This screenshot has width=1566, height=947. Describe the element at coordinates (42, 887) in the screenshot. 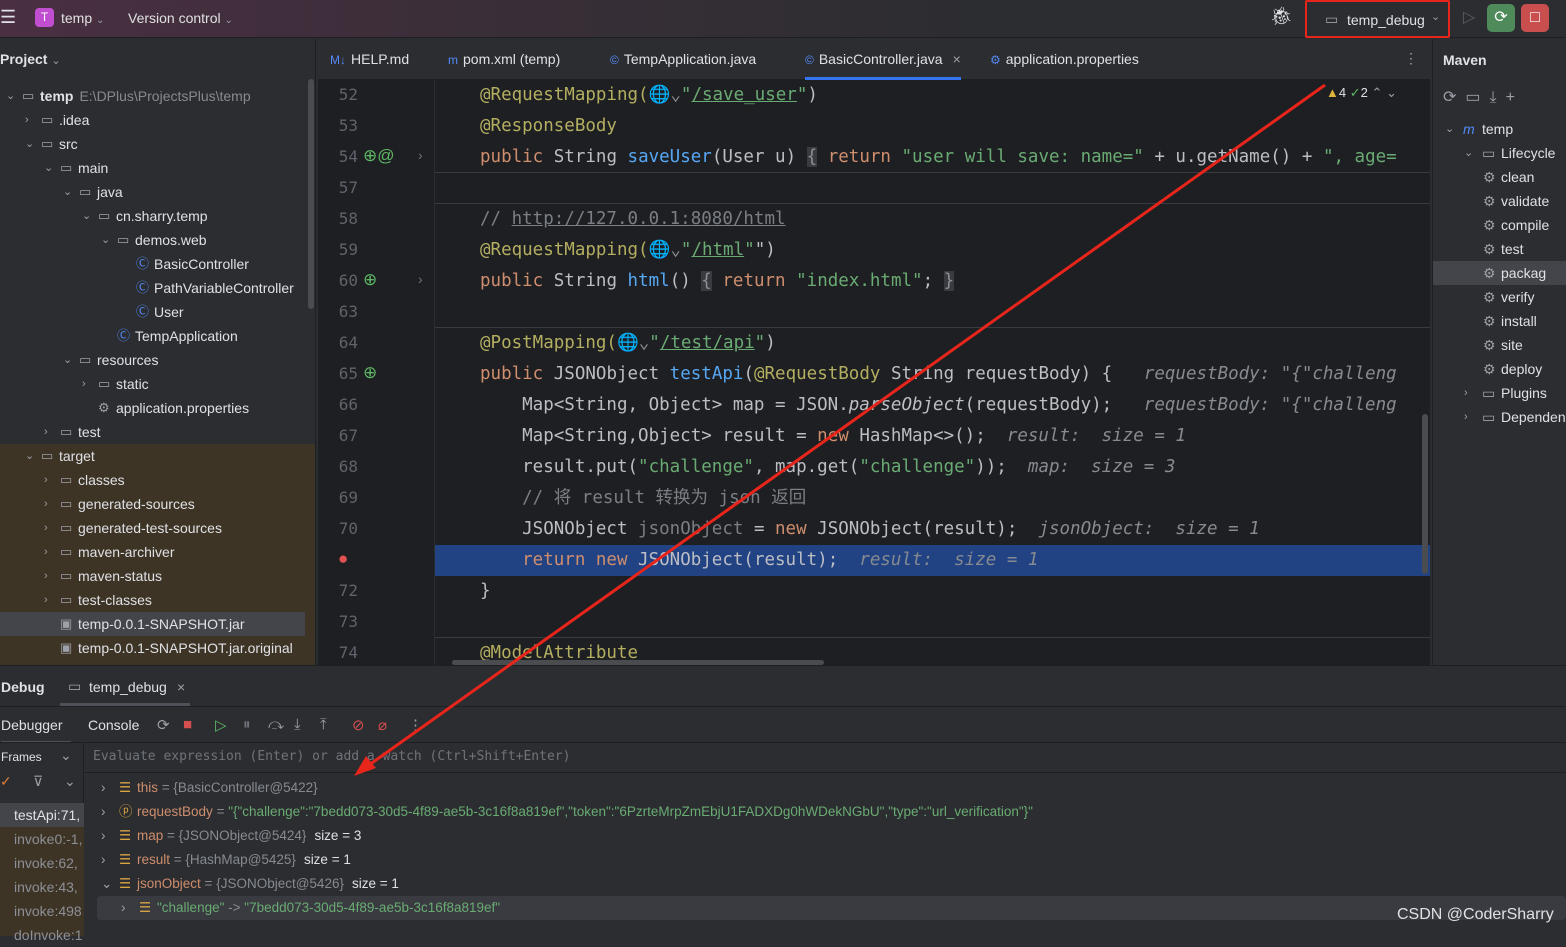

I see `stack-frame: invoke:43,` at that location.